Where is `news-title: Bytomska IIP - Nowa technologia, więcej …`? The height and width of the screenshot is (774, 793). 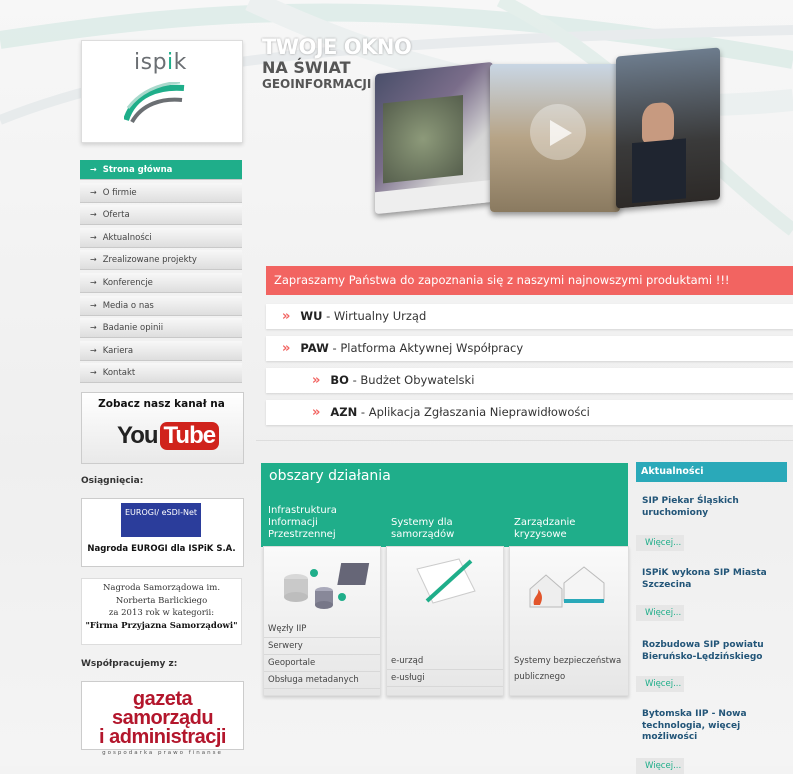 news-title: Bytomska IIP - Nowa technologia, więcej … is located at coordinates (712, 726).